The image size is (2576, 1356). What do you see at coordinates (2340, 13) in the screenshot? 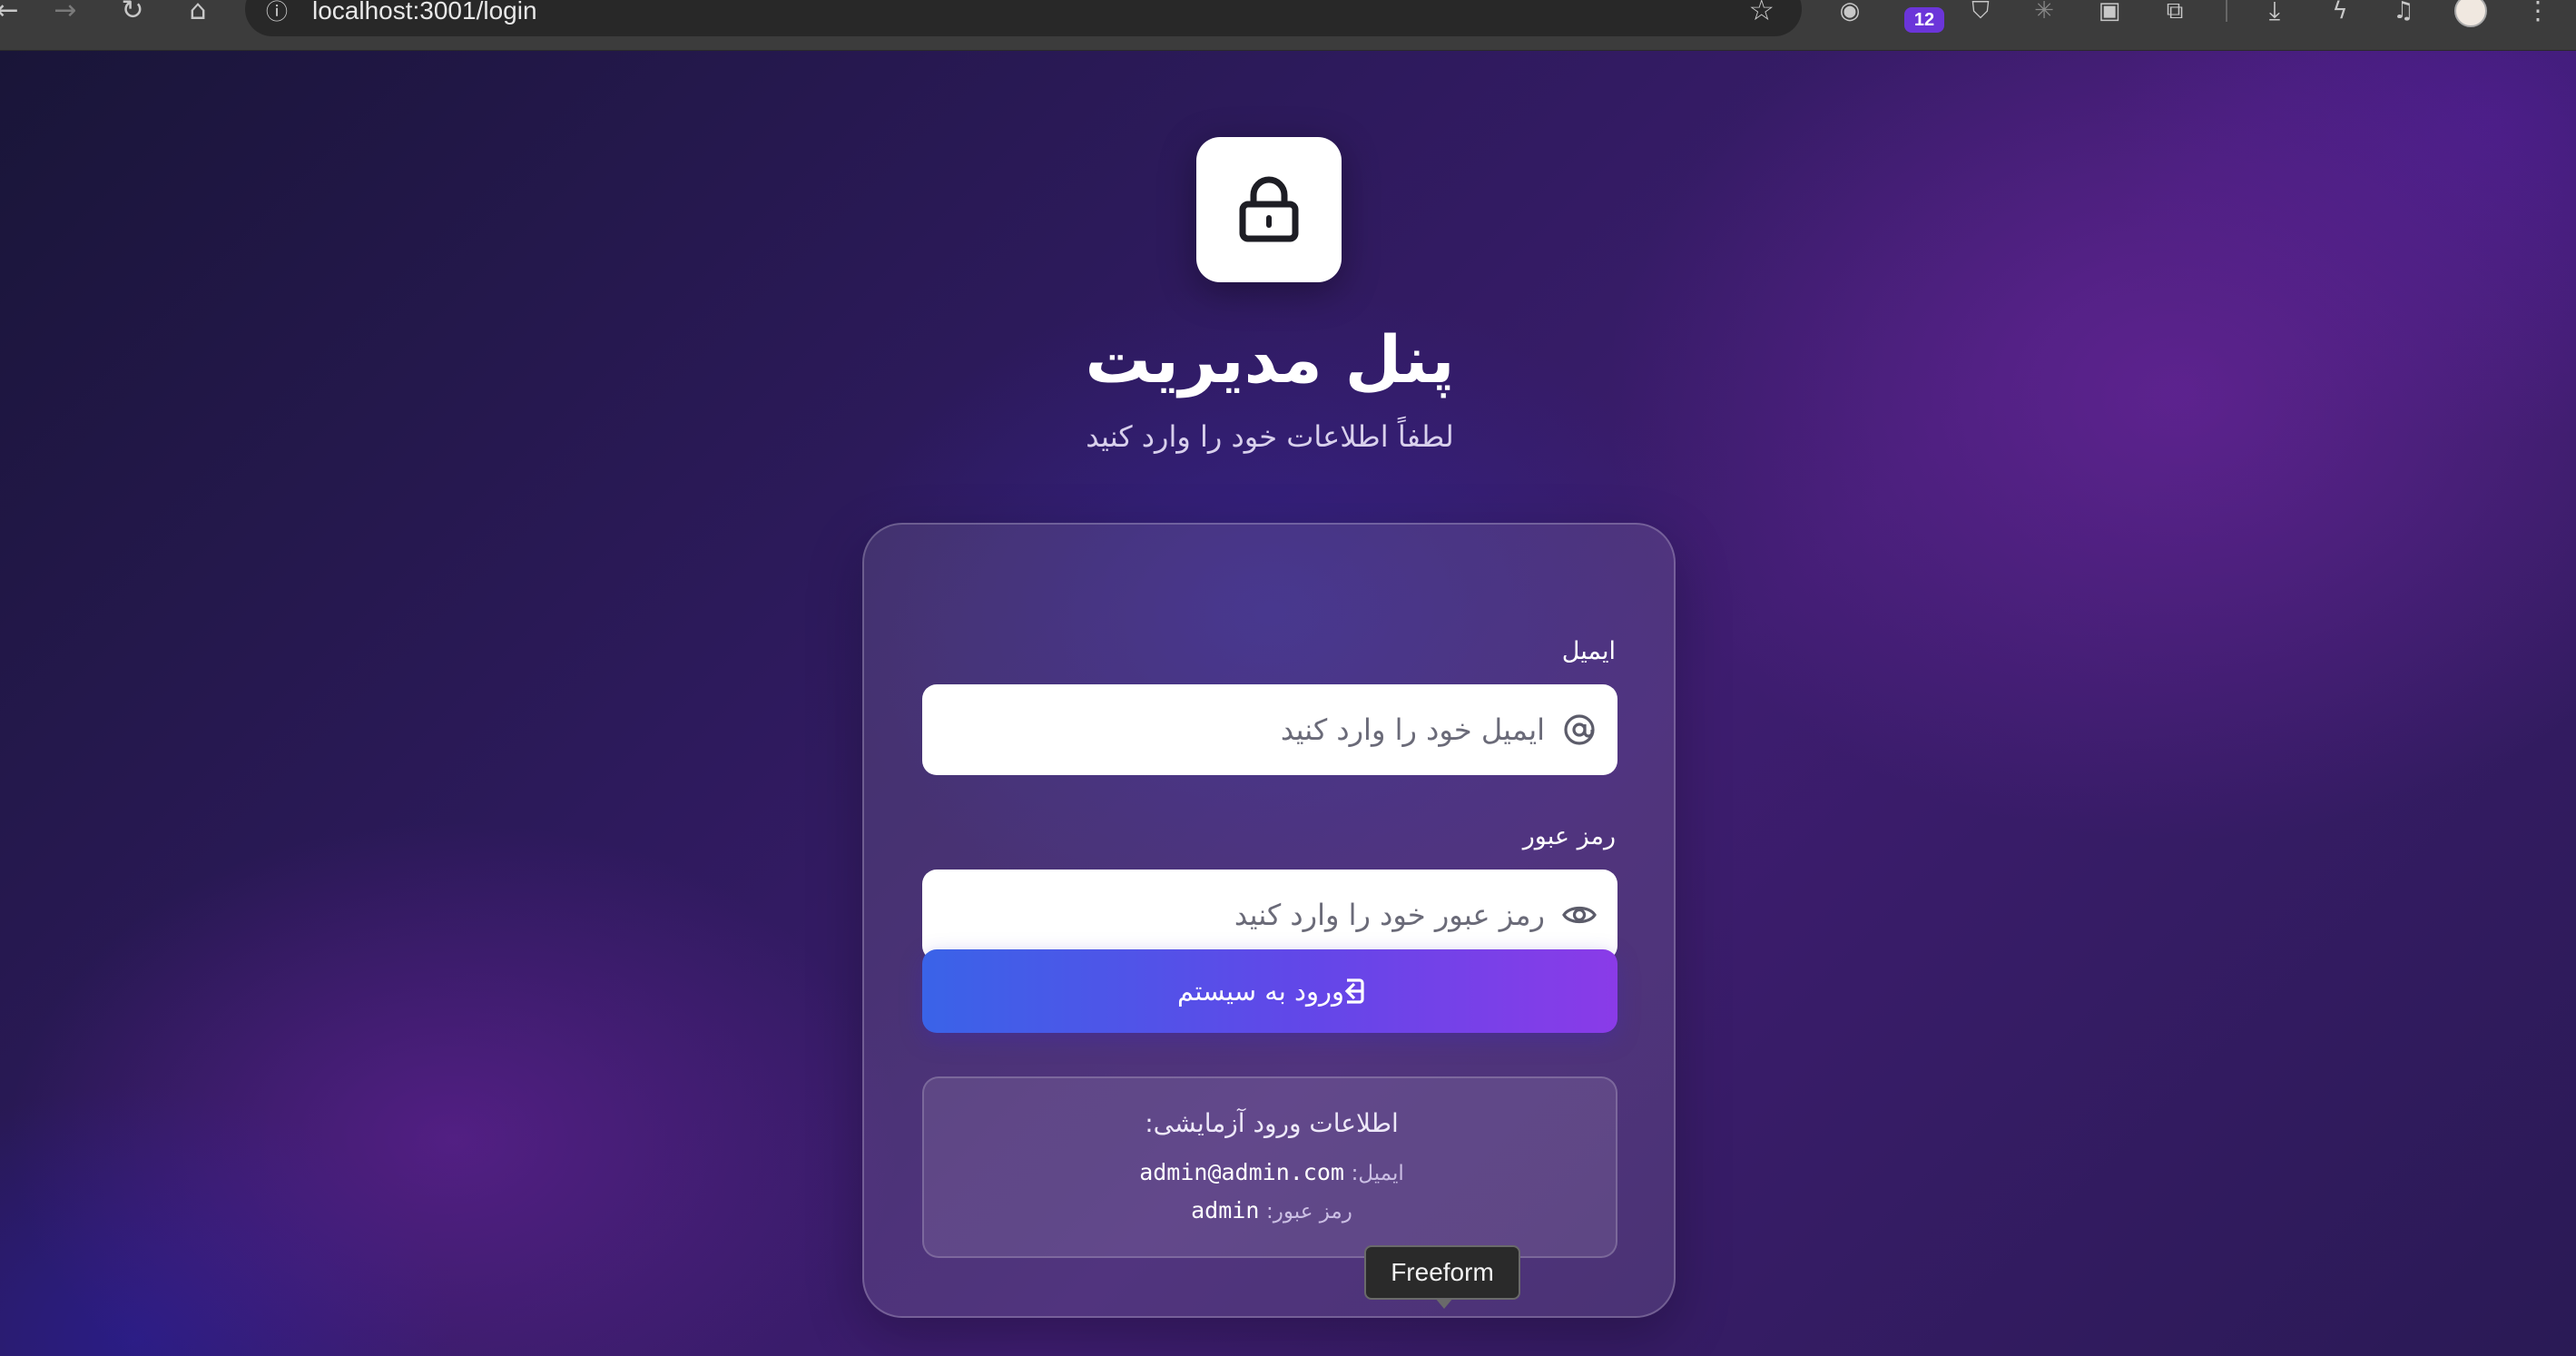
I see `performance-icon: ϟ` at bounding box center [2340, 13].